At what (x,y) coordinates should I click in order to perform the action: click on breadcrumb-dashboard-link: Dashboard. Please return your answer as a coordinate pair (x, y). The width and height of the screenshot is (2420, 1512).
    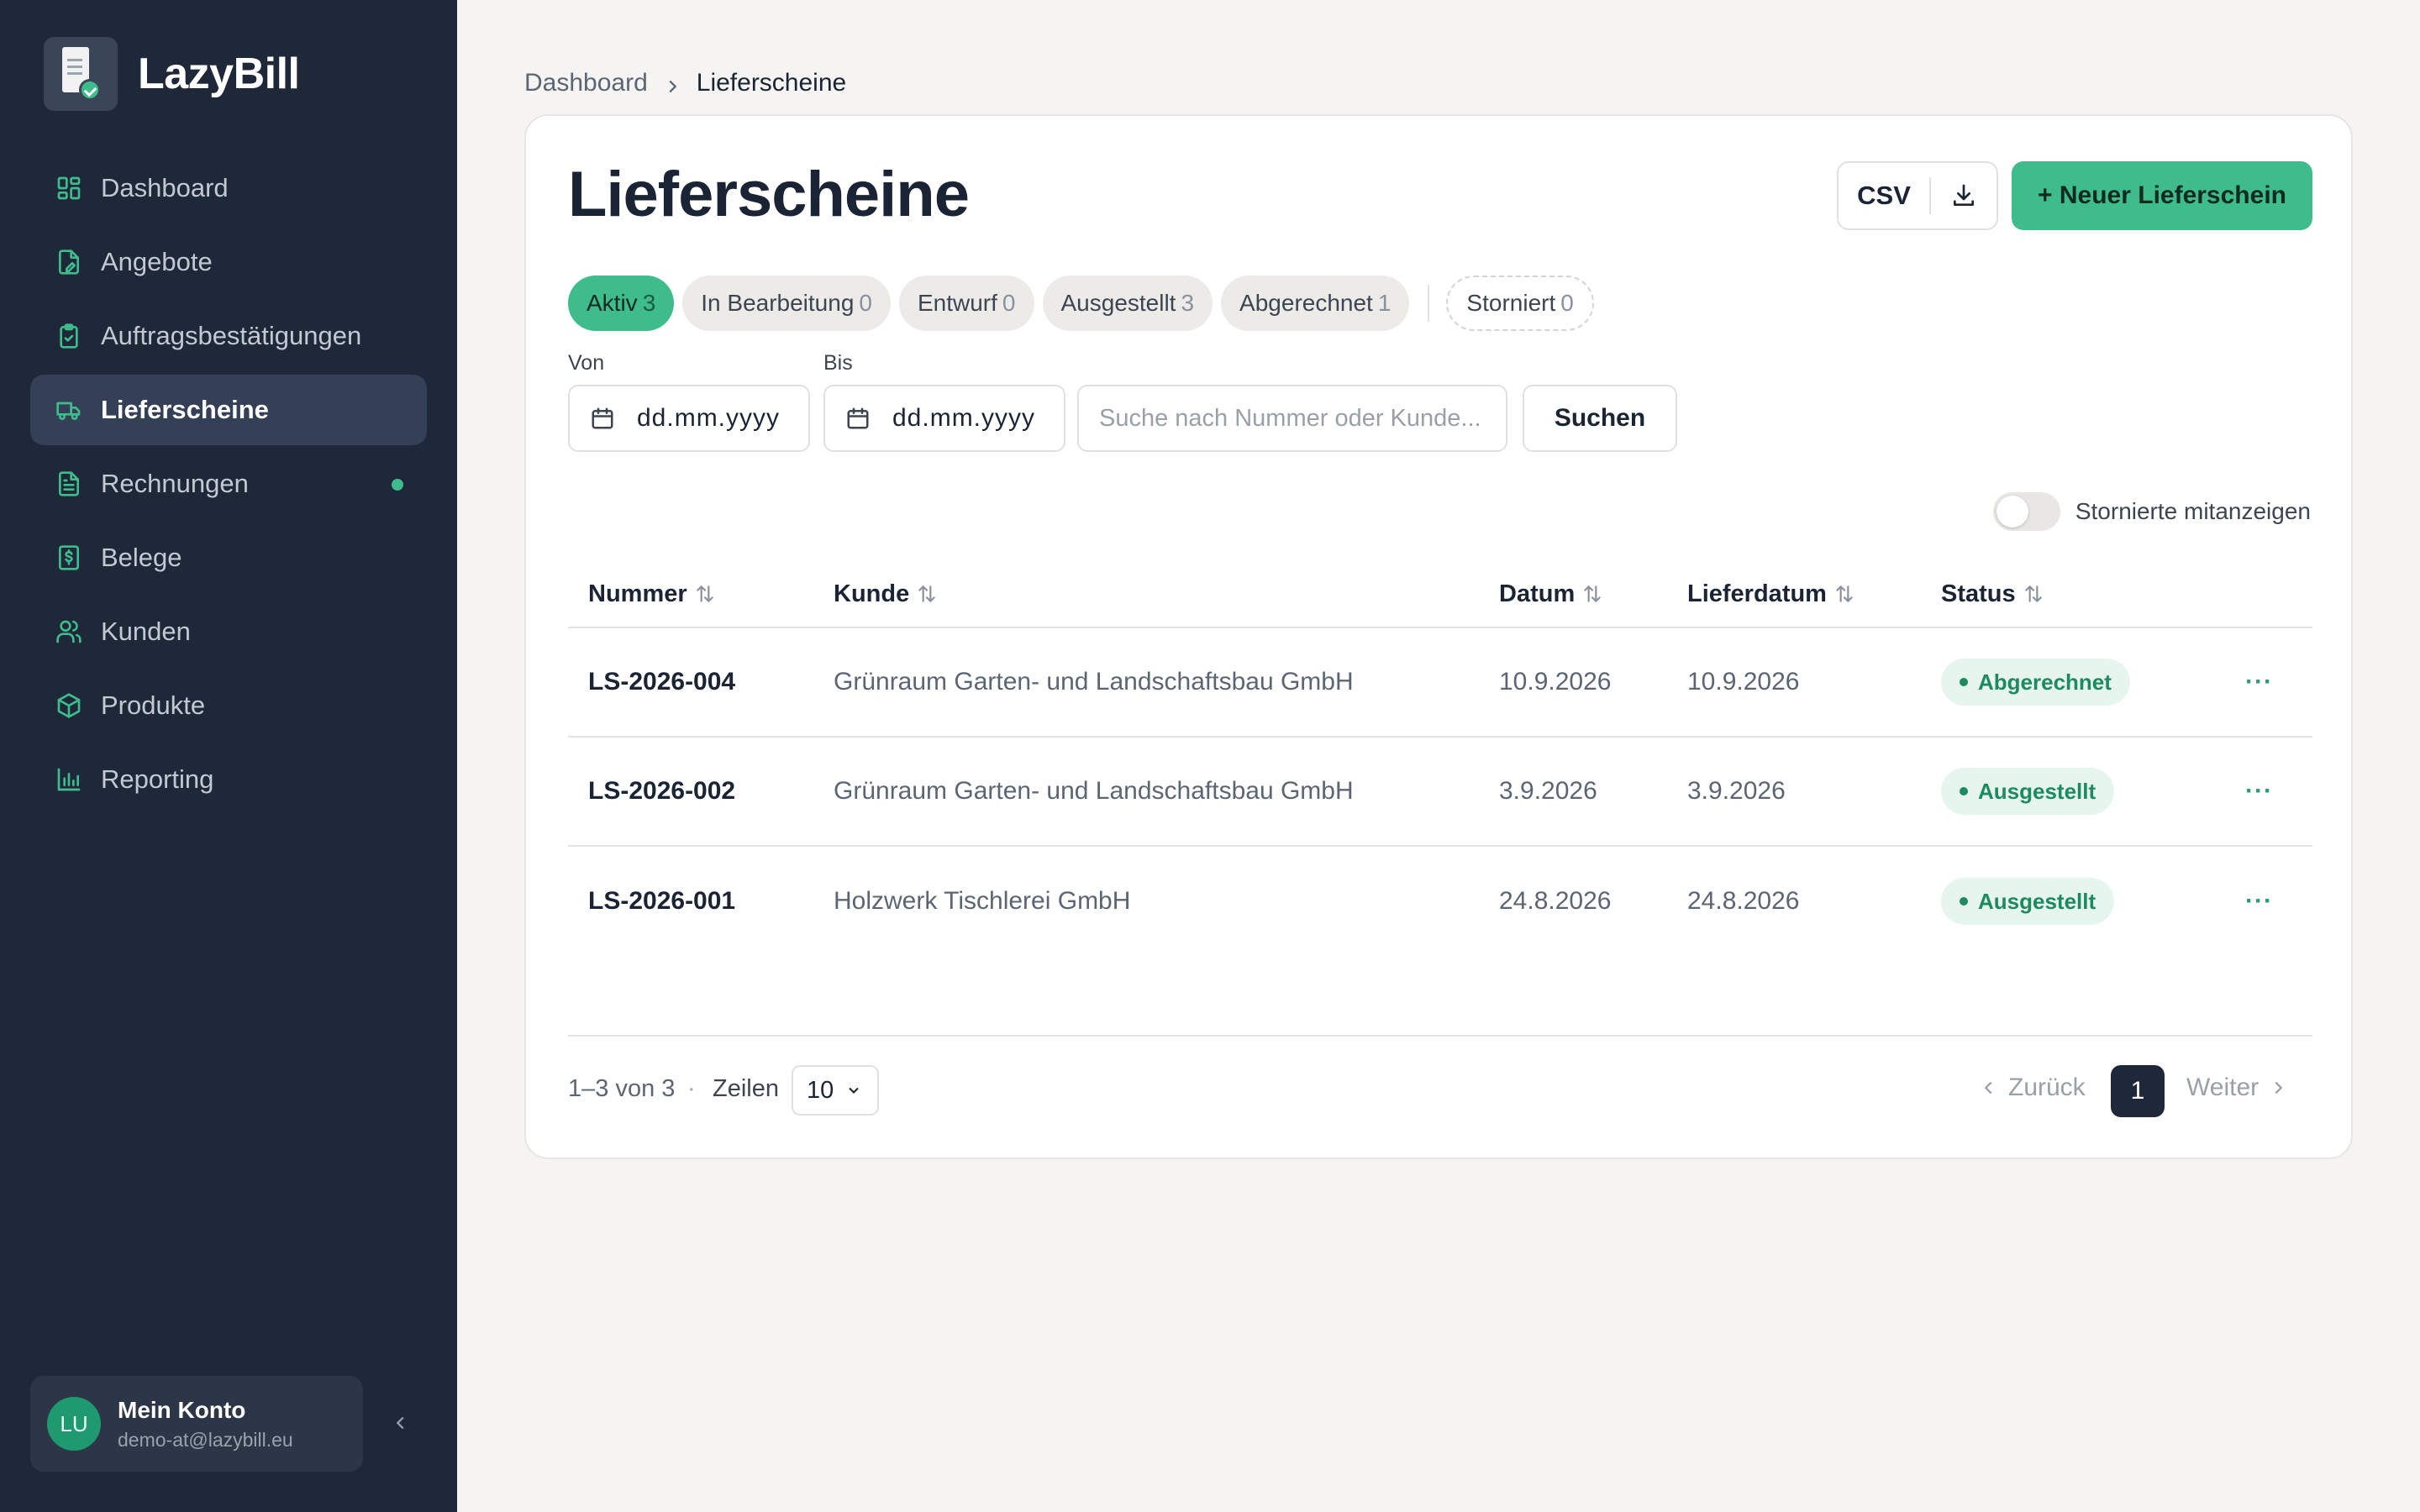
    Looking at the image, I should click on (586, 83).